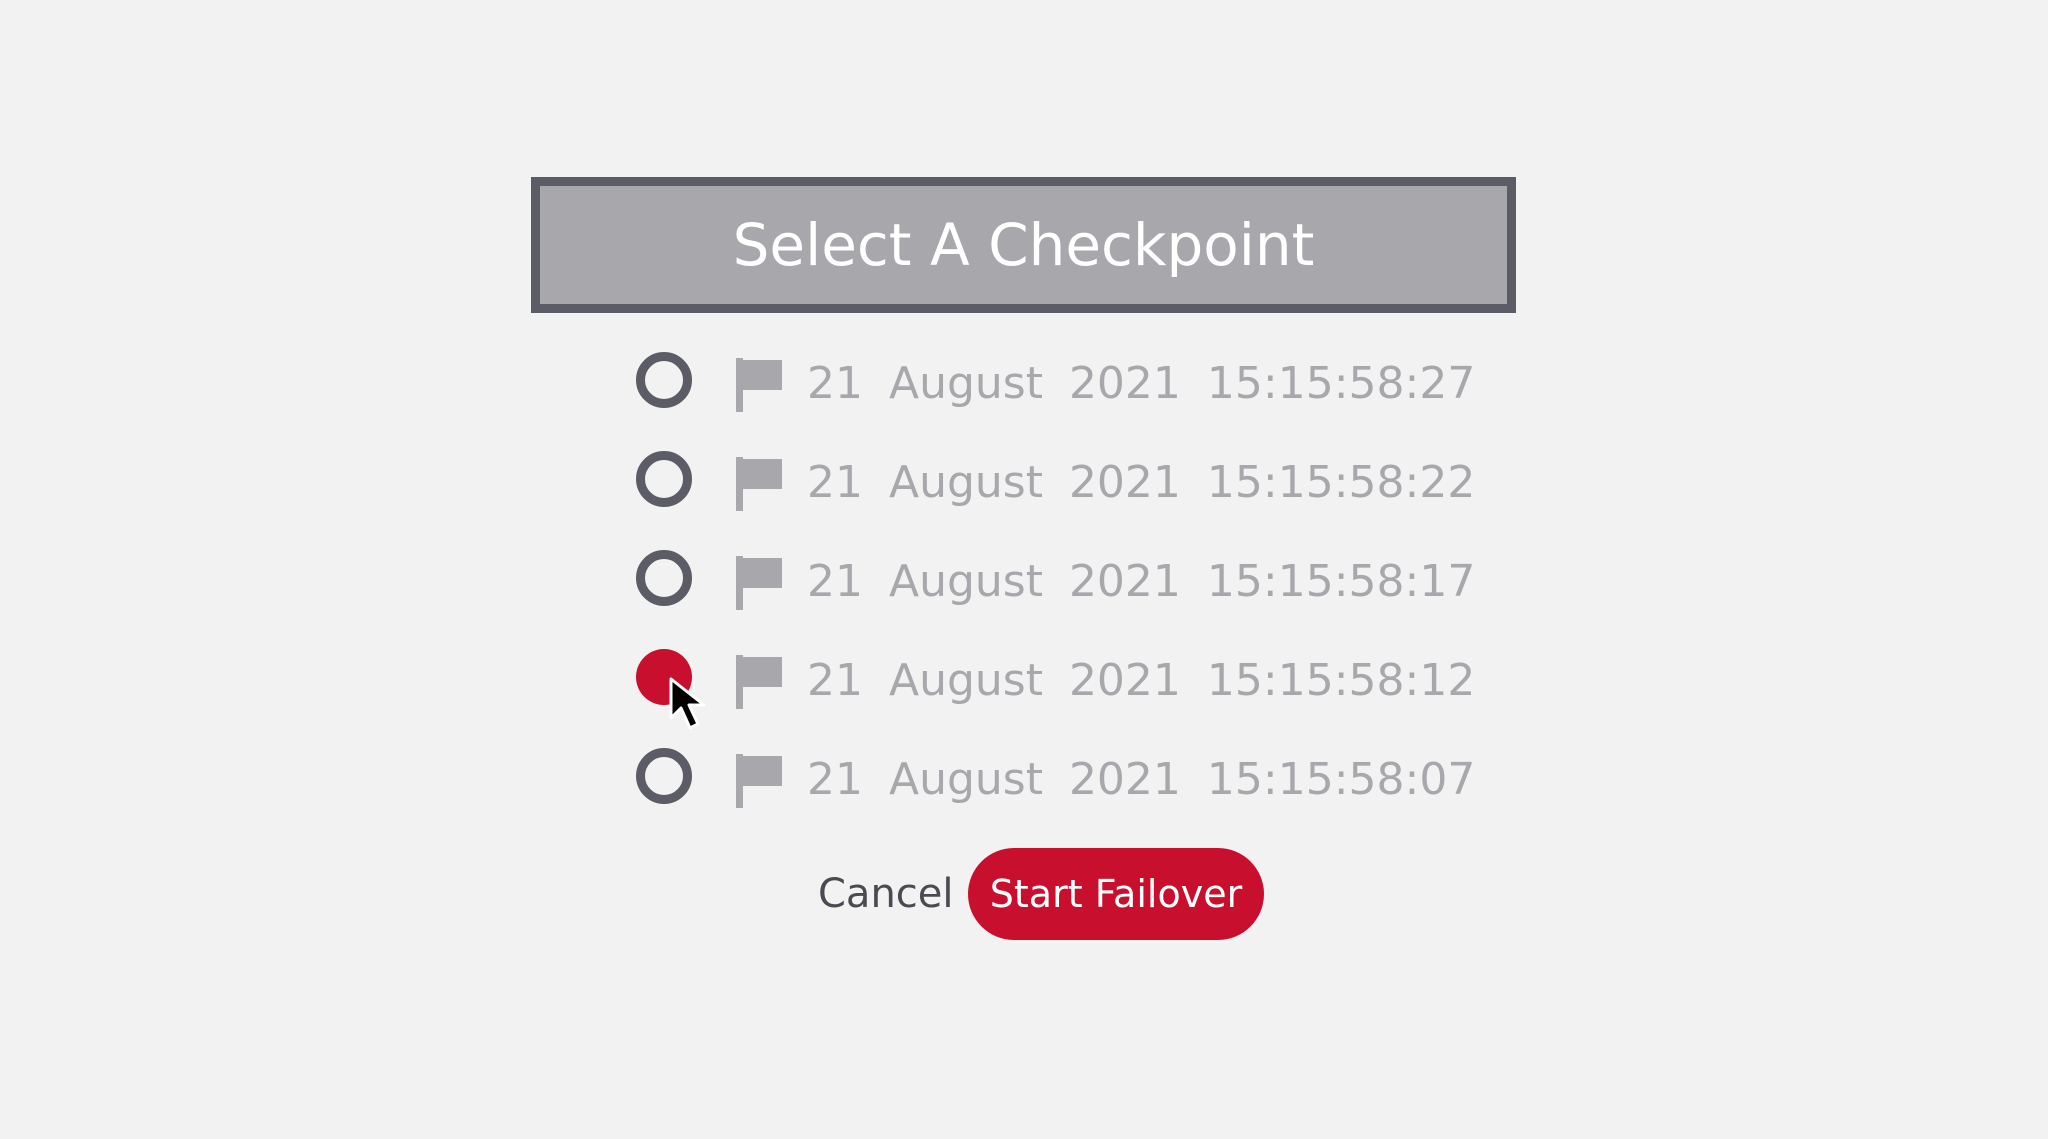 This screenshot has height=1139, width=2048. Describe the element at coordinates (1141, 680) in the screenshot. I see `checkpoint-label: 21 August 2021 15:15:58:12` at that location.